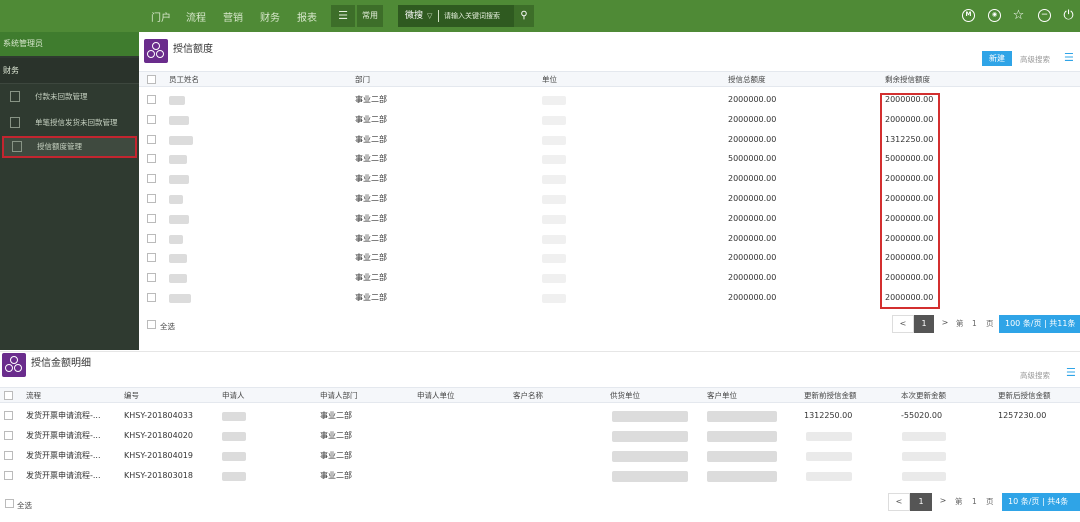 The width and height of the screenshot is (1080, 522). I want to click on table-row: 发货开票申请流程-... KHSY-201804020 事业二部, so click(540, 436).